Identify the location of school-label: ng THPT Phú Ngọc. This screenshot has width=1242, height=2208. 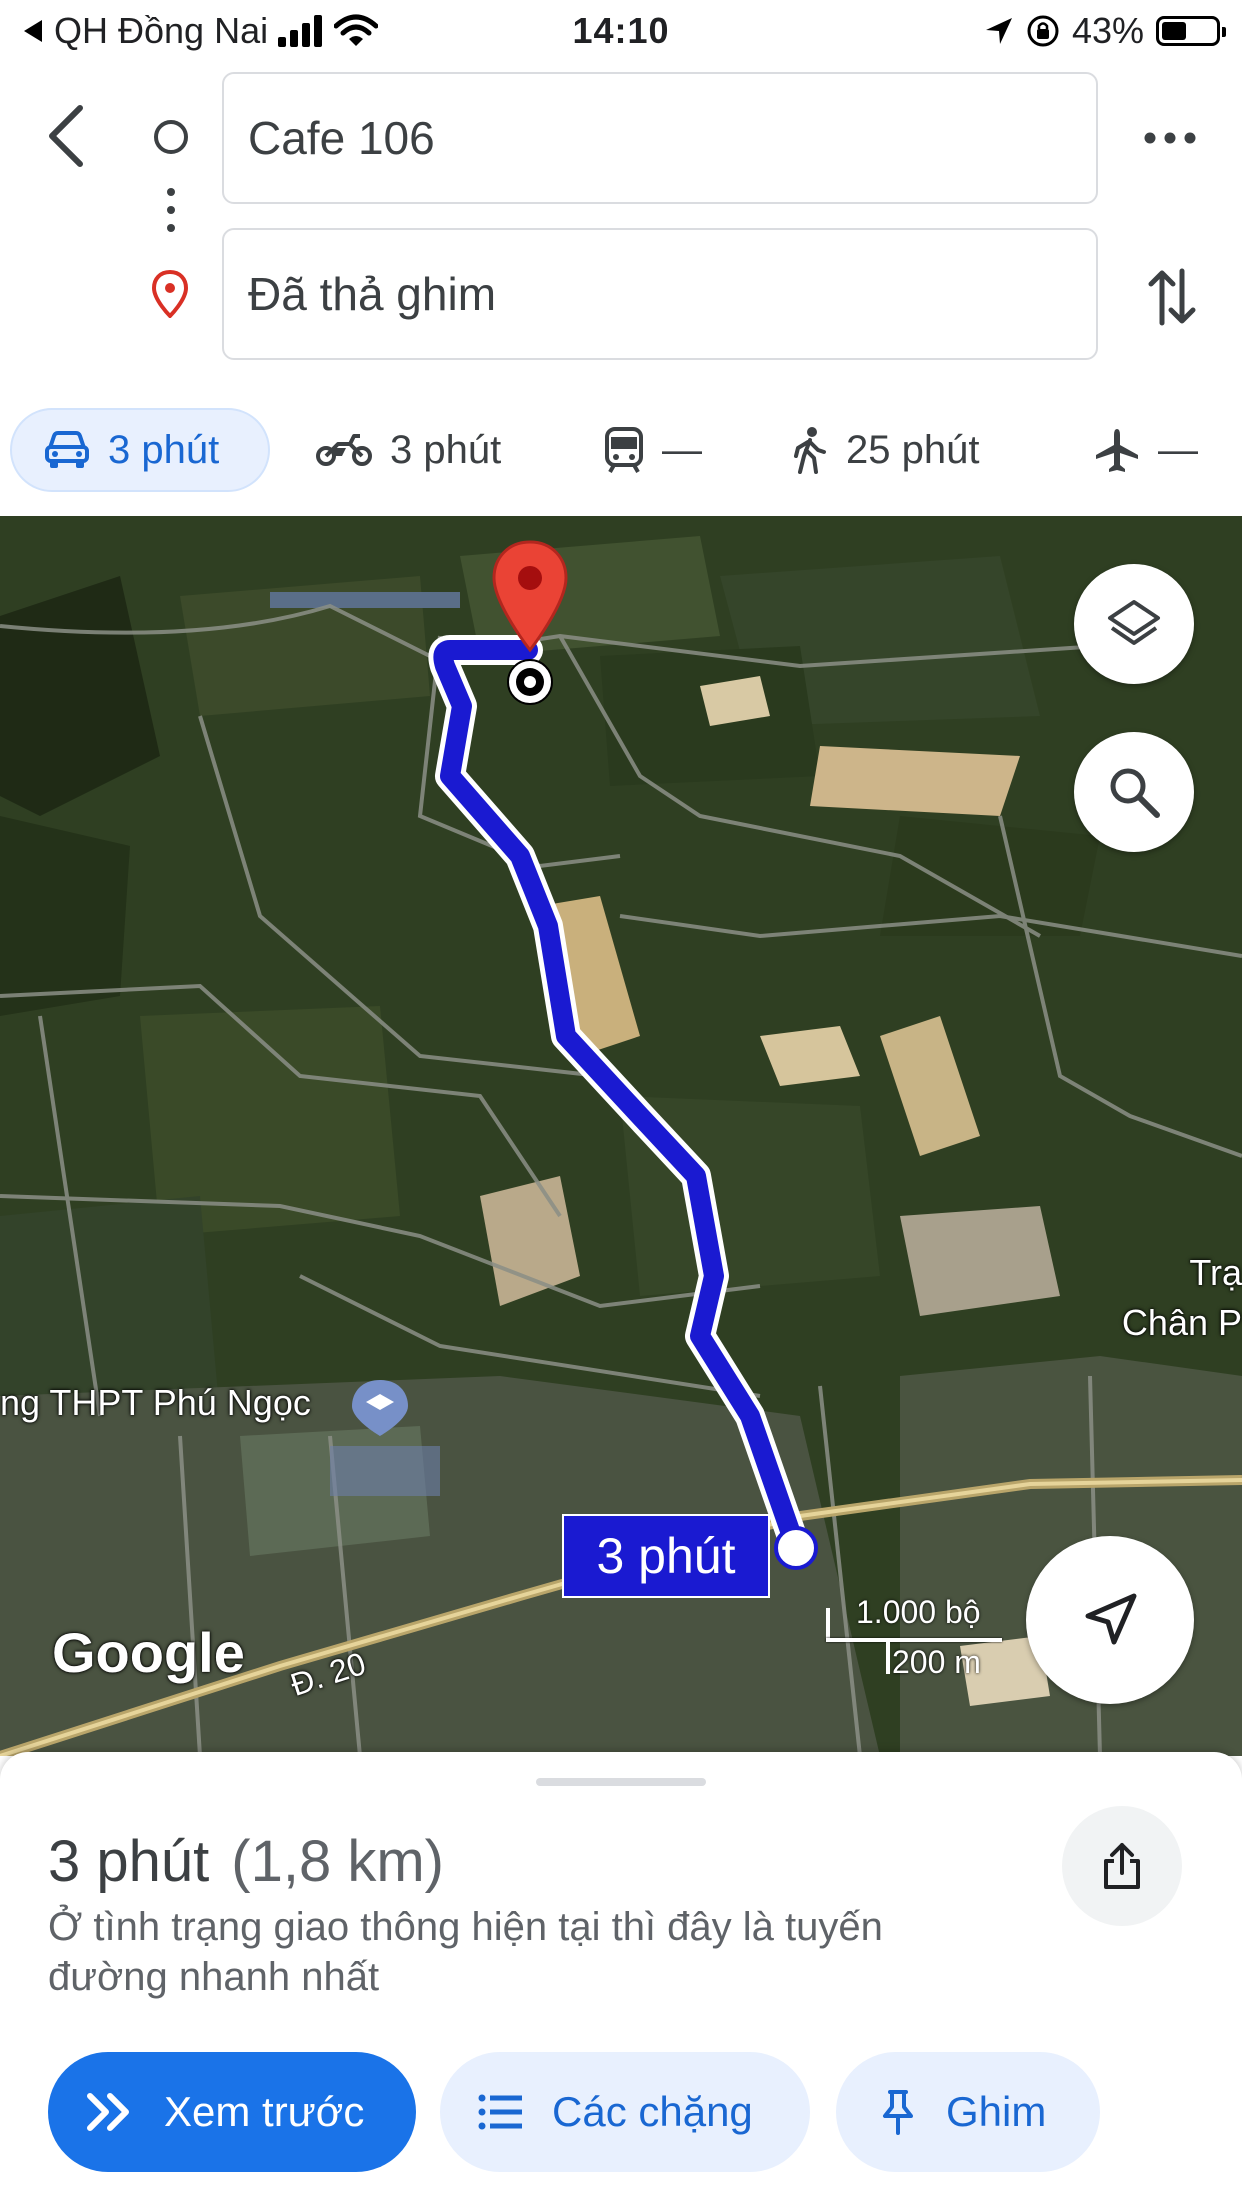
(155, 1403).